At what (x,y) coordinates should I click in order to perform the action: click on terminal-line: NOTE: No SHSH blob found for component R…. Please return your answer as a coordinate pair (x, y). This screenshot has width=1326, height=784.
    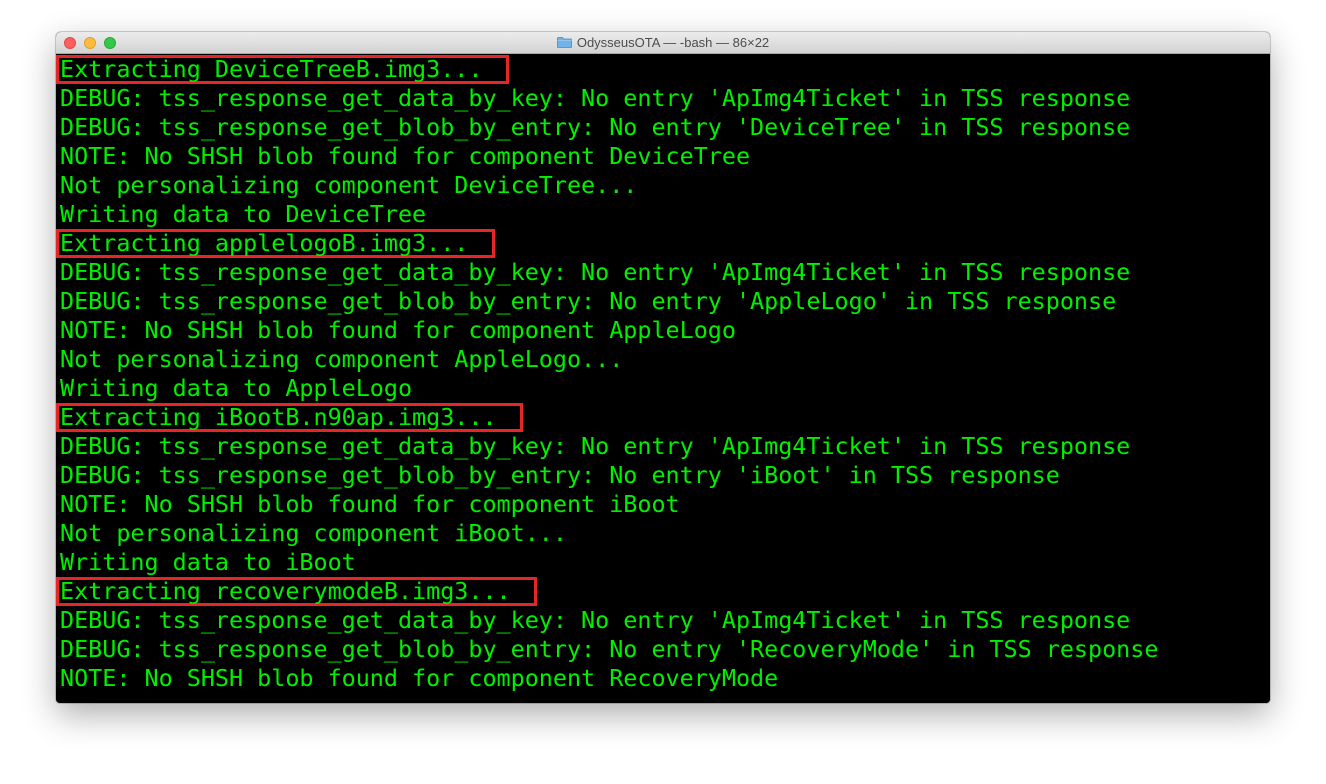
    Looking at the image, I should click on (419, 678).